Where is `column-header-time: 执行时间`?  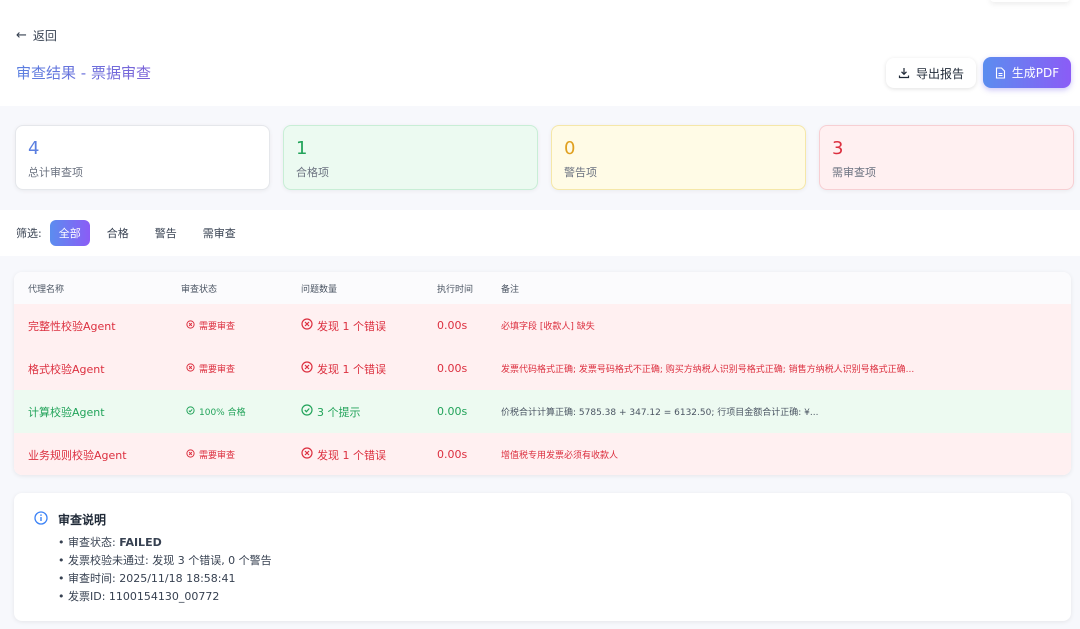 column-header-time: 执行时间 is located at coordinates (462, 288).